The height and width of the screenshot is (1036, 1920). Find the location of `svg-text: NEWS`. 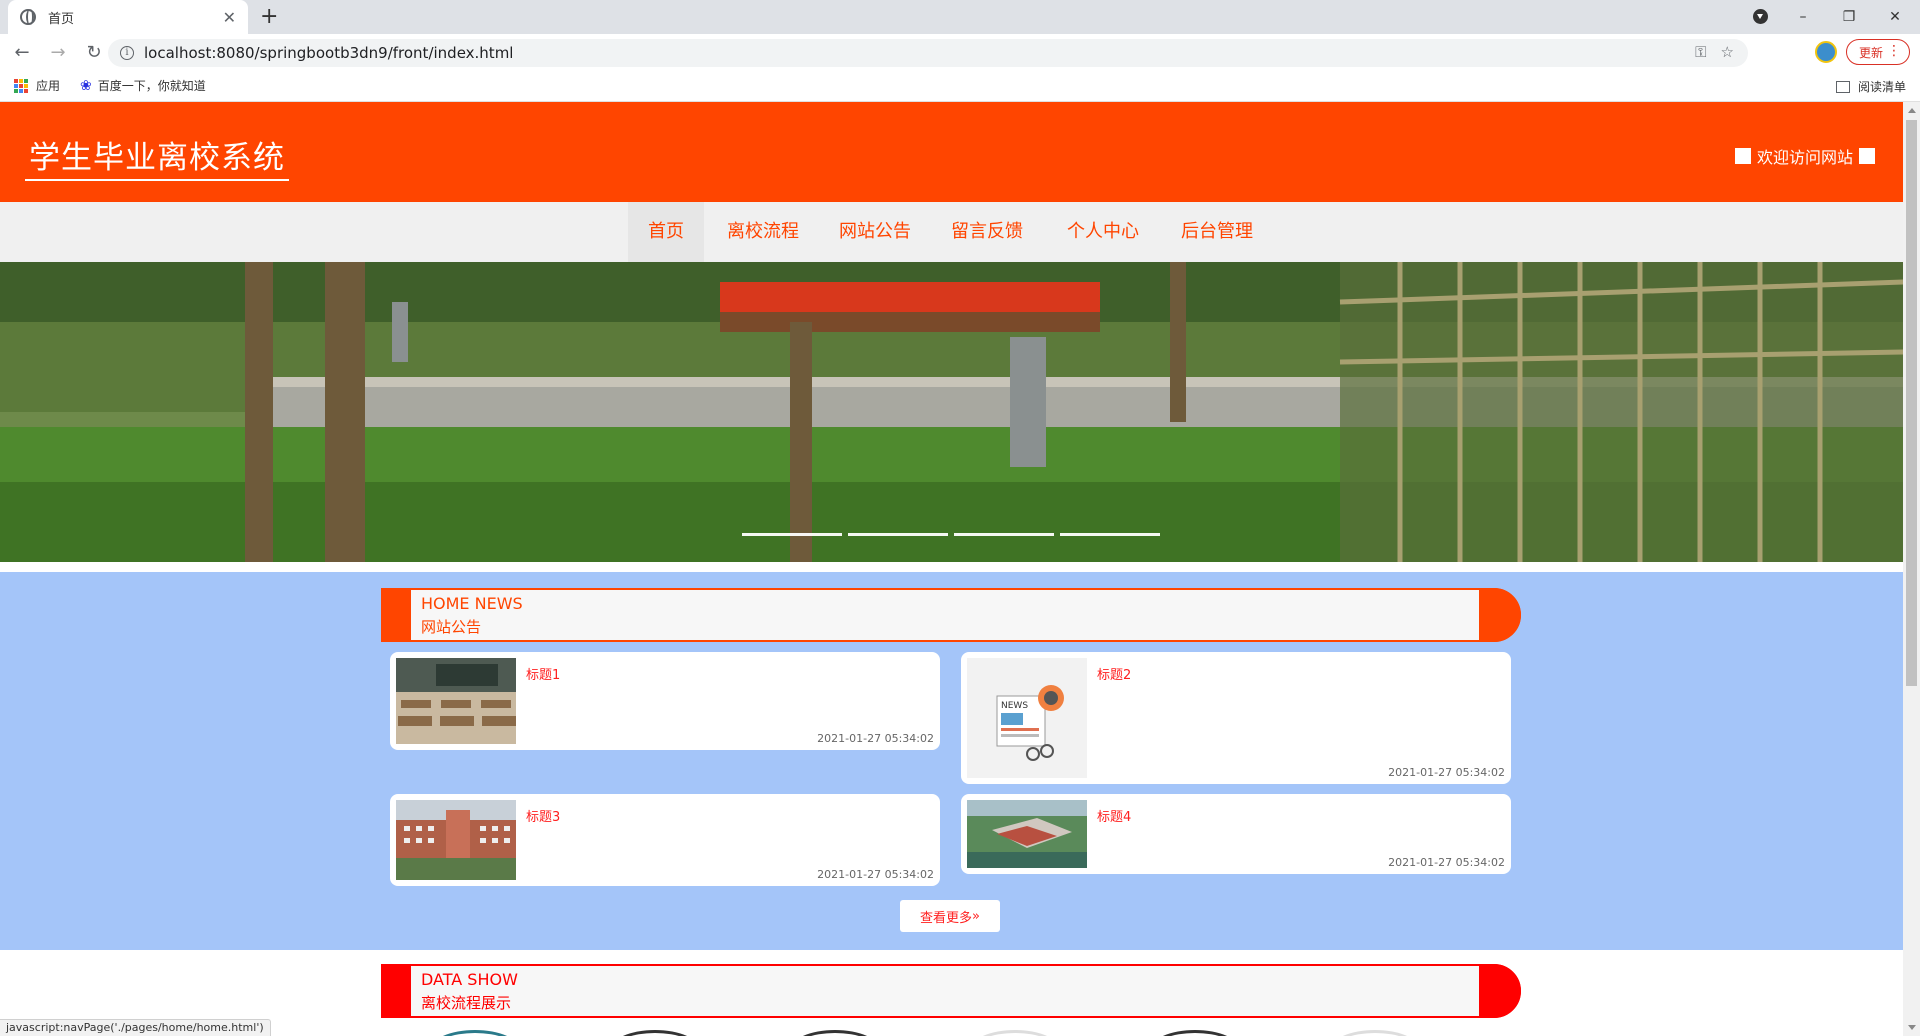

svg-text: NEWS is located at coordinates (1014, 706).